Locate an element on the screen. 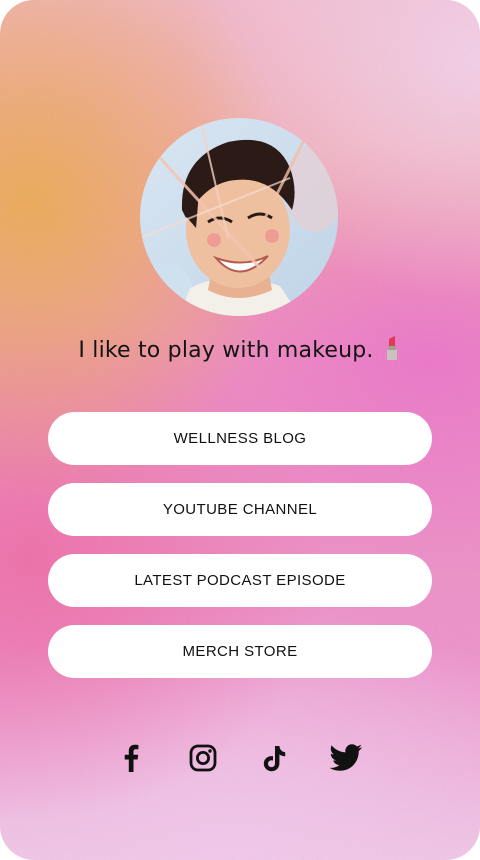  link-label: YOUTUBE CHANNEL is located at coordinates (240, 509).